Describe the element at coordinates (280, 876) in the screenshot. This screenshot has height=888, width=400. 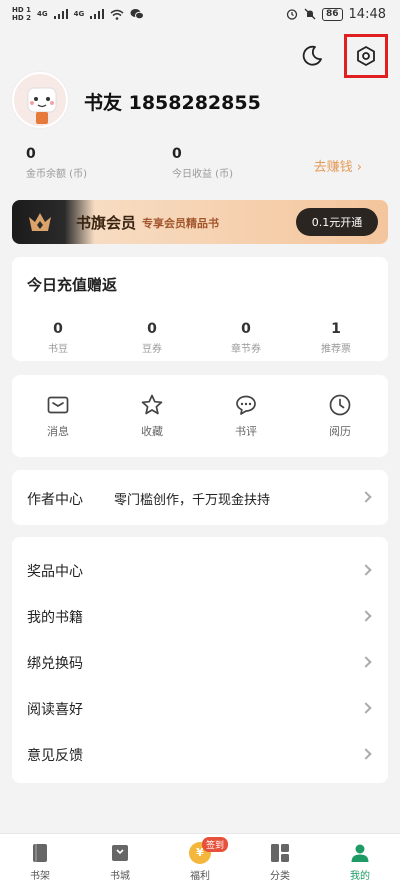
I see `tab-label: 分类` at that location.